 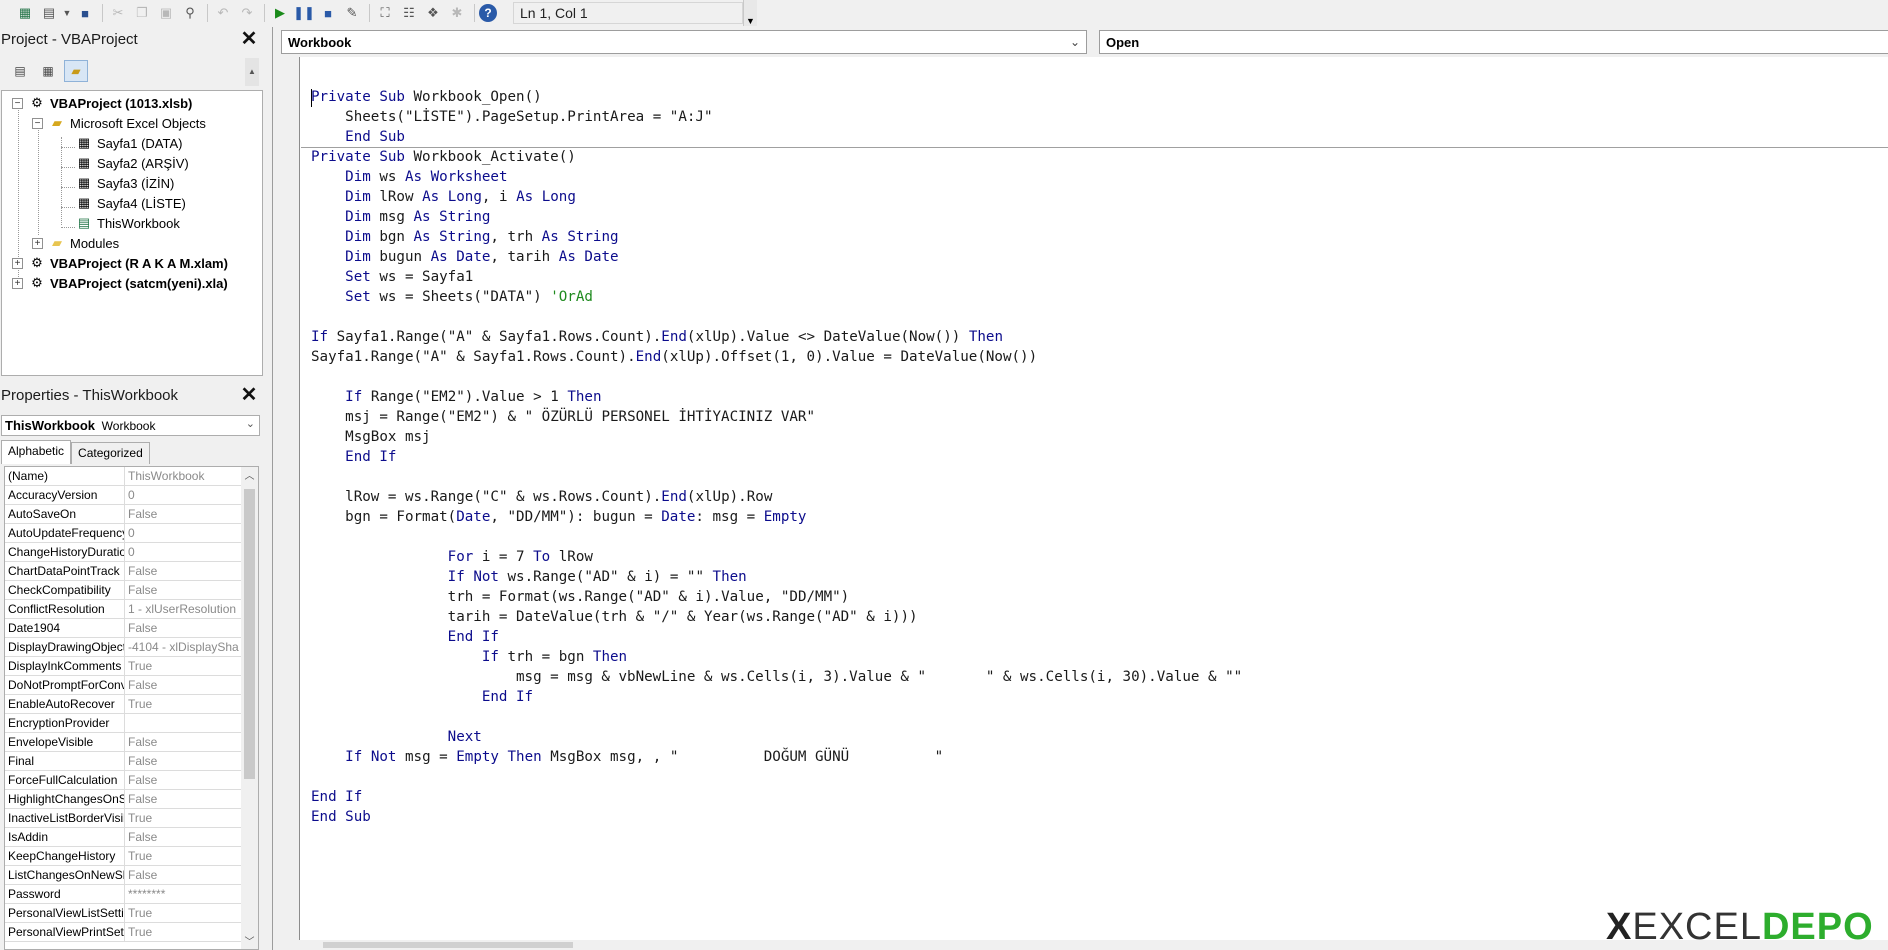 I want to click on property-value: 1 - xlUserResolution, so click(x=182, y=609).